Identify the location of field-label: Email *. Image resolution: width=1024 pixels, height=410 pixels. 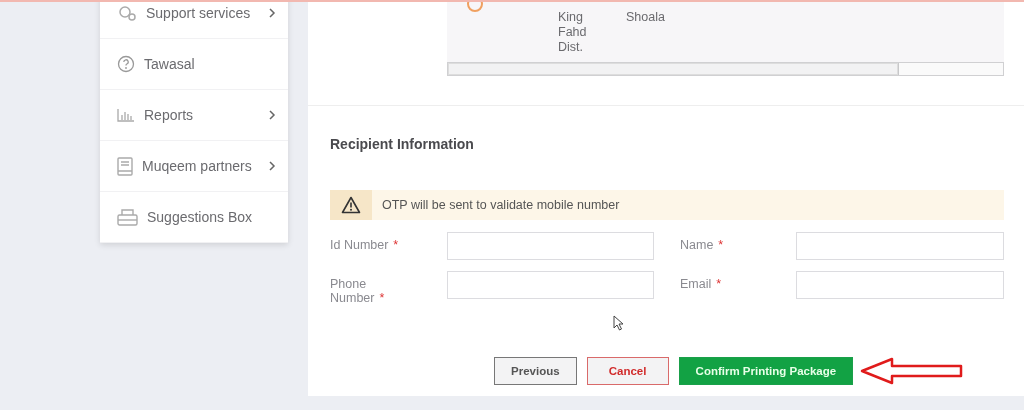
(701, 284).